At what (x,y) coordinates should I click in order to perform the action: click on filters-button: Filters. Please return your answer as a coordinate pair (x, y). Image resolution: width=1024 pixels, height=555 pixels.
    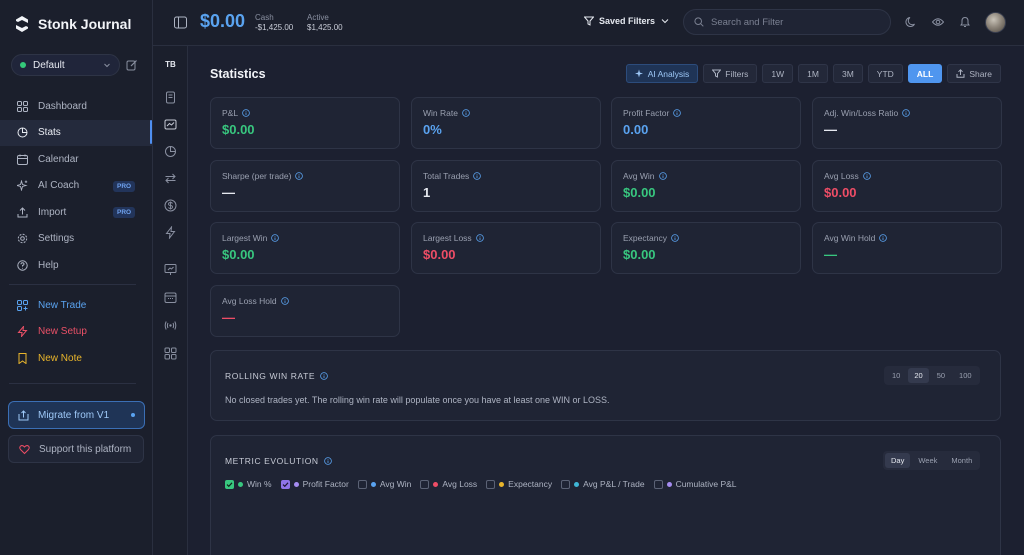
    Looking at the image, I should click on (730, 73).